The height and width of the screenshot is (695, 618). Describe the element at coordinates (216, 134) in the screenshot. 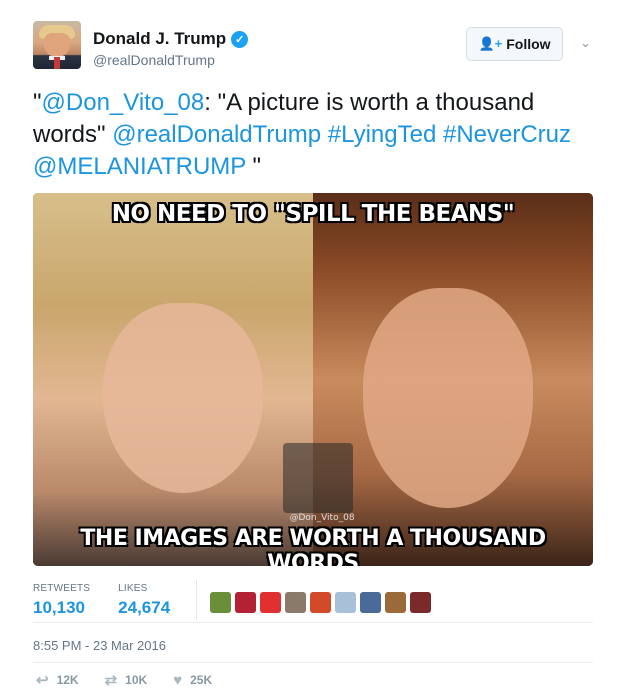

I see `mention-link: @realDonaldTrump` at that location.